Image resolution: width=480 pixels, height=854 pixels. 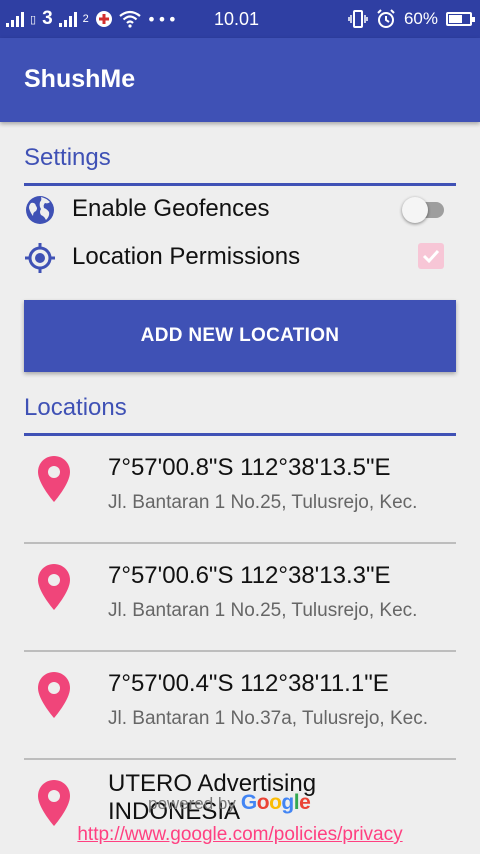 I want to click on battery-icon, so click(x=460, y=19).